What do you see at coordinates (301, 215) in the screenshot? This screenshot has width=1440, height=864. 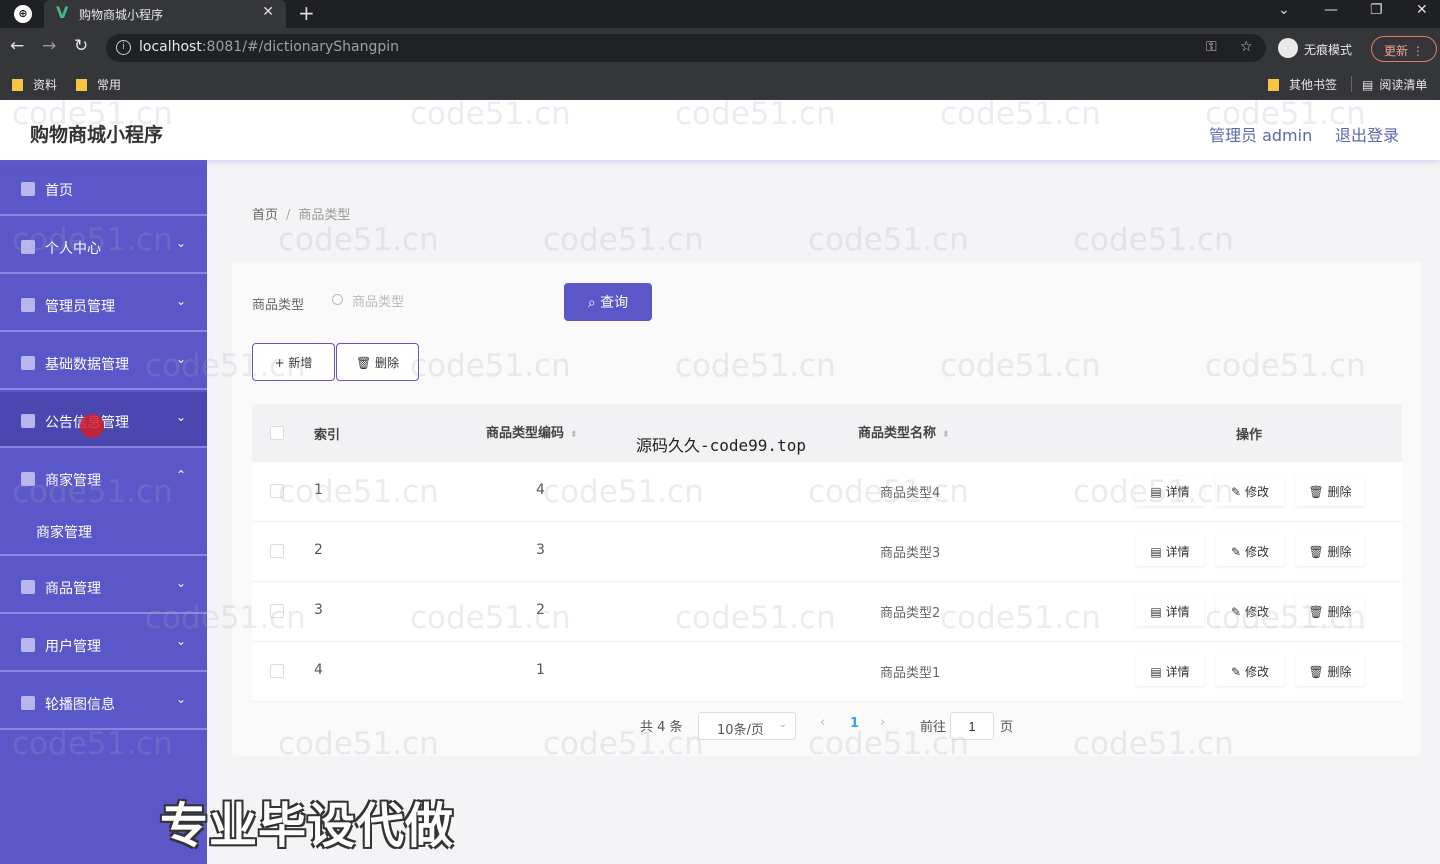 I see `breadcrumb: 首页 / 商品类型` at bounding box center [301, 215].